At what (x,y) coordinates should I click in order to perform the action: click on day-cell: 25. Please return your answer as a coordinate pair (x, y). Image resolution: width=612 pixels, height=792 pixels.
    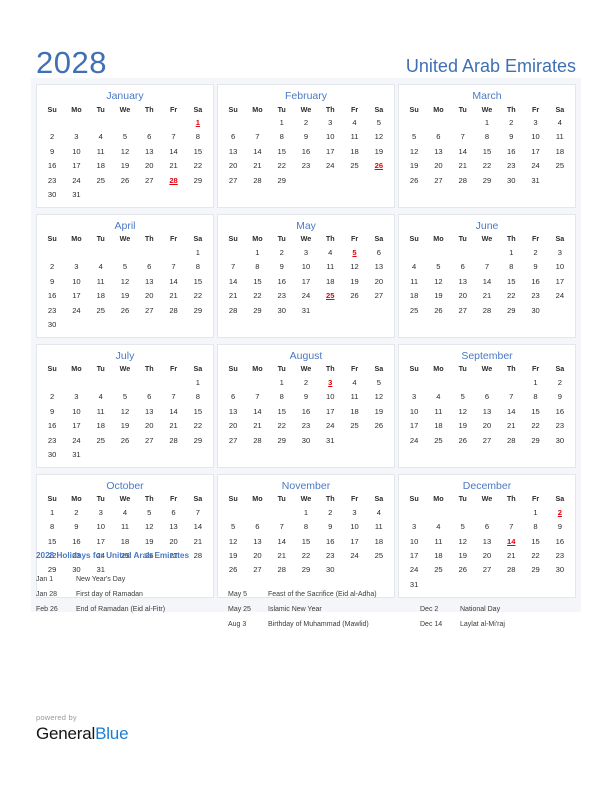
    Looking at the image, I should click on (560, 166).